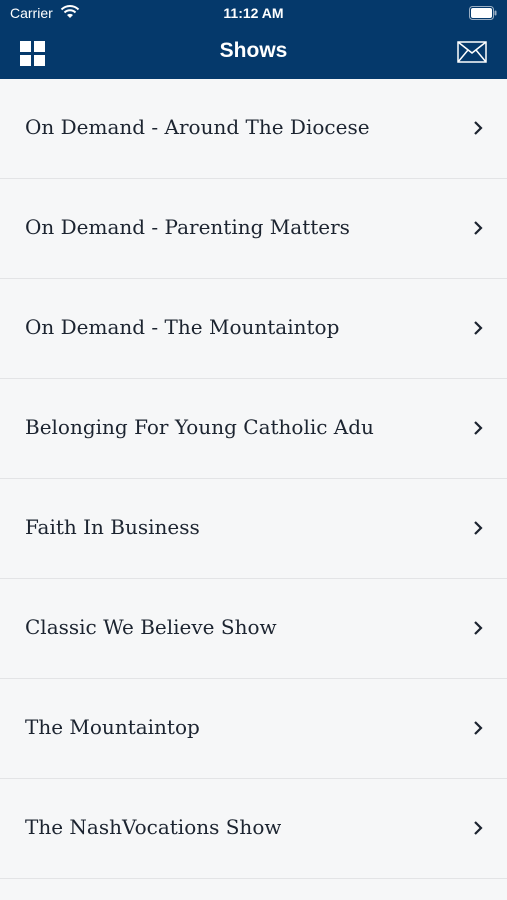  What do you see at coordinates (483, 13) in the screenshot?
I see `battery-icon` at bounding box center [483, 13].